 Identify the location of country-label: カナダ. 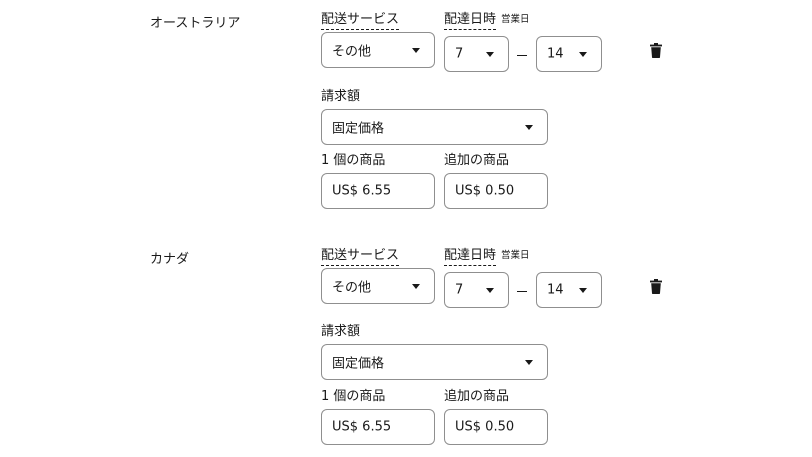
(170, 259).